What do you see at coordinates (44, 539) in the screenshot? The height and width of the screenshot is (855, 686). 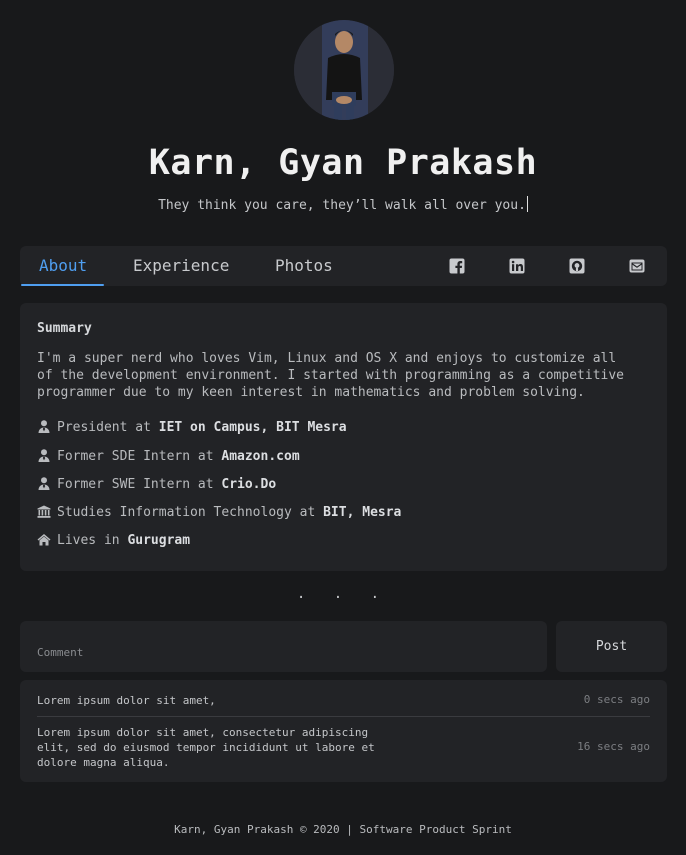 I see `home-icon` at bounding box center [44, 539].